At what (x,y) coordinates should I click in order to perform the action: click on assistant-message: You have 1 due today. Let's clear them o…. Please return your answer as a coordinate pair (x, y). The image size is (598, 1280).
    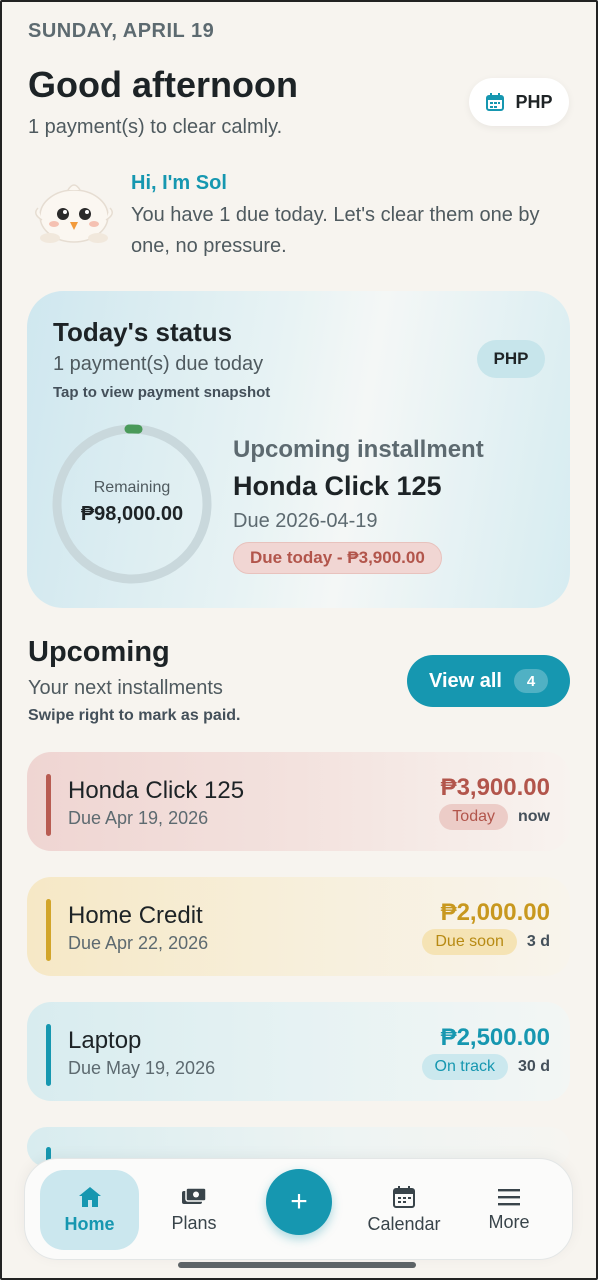
    Looking at the image, I should click on (335, 230).